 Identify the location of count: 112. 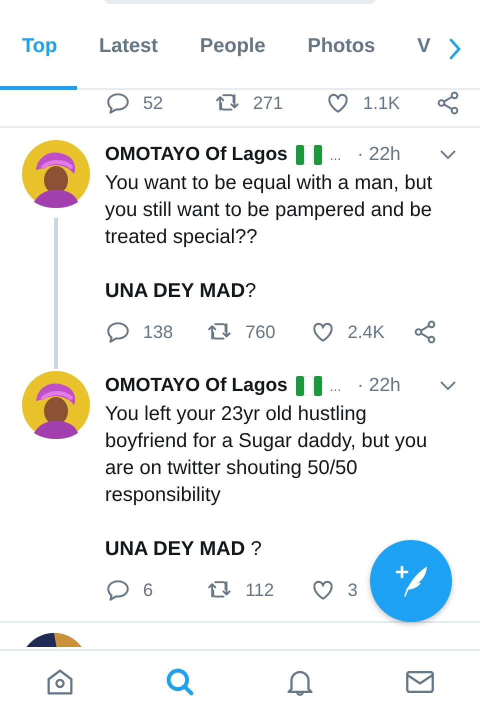
(259, 590).